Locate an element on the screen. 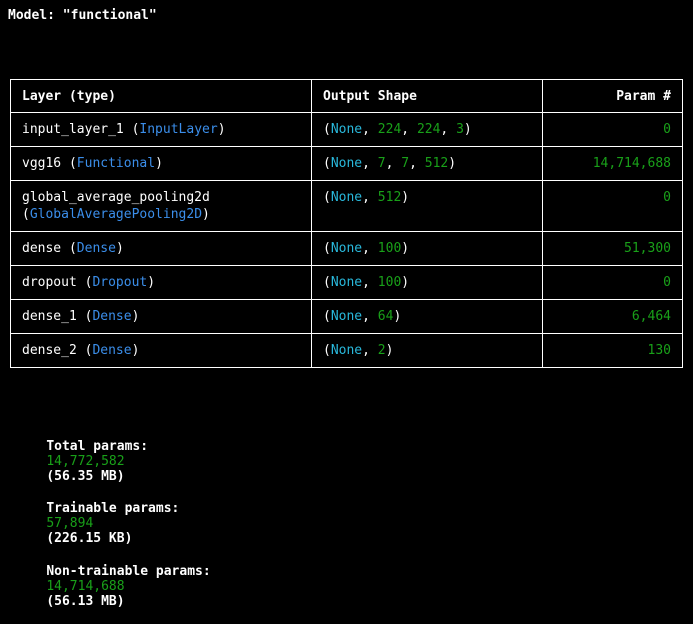  layer-name: dense_1 is located at coordinates (49, 316).